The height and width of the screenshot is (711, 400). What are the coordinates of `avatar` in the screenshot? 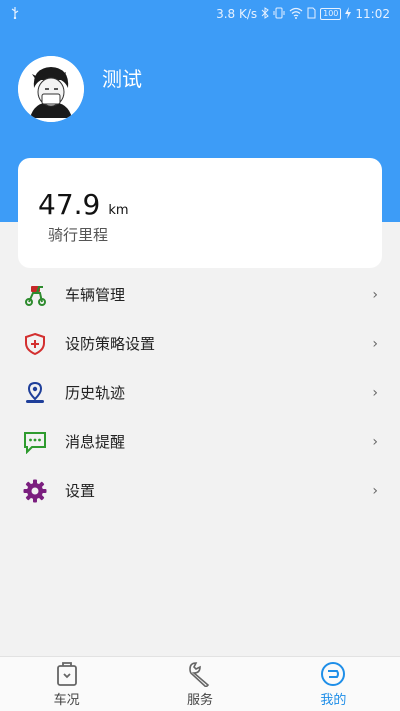 It's located at (51, 89).